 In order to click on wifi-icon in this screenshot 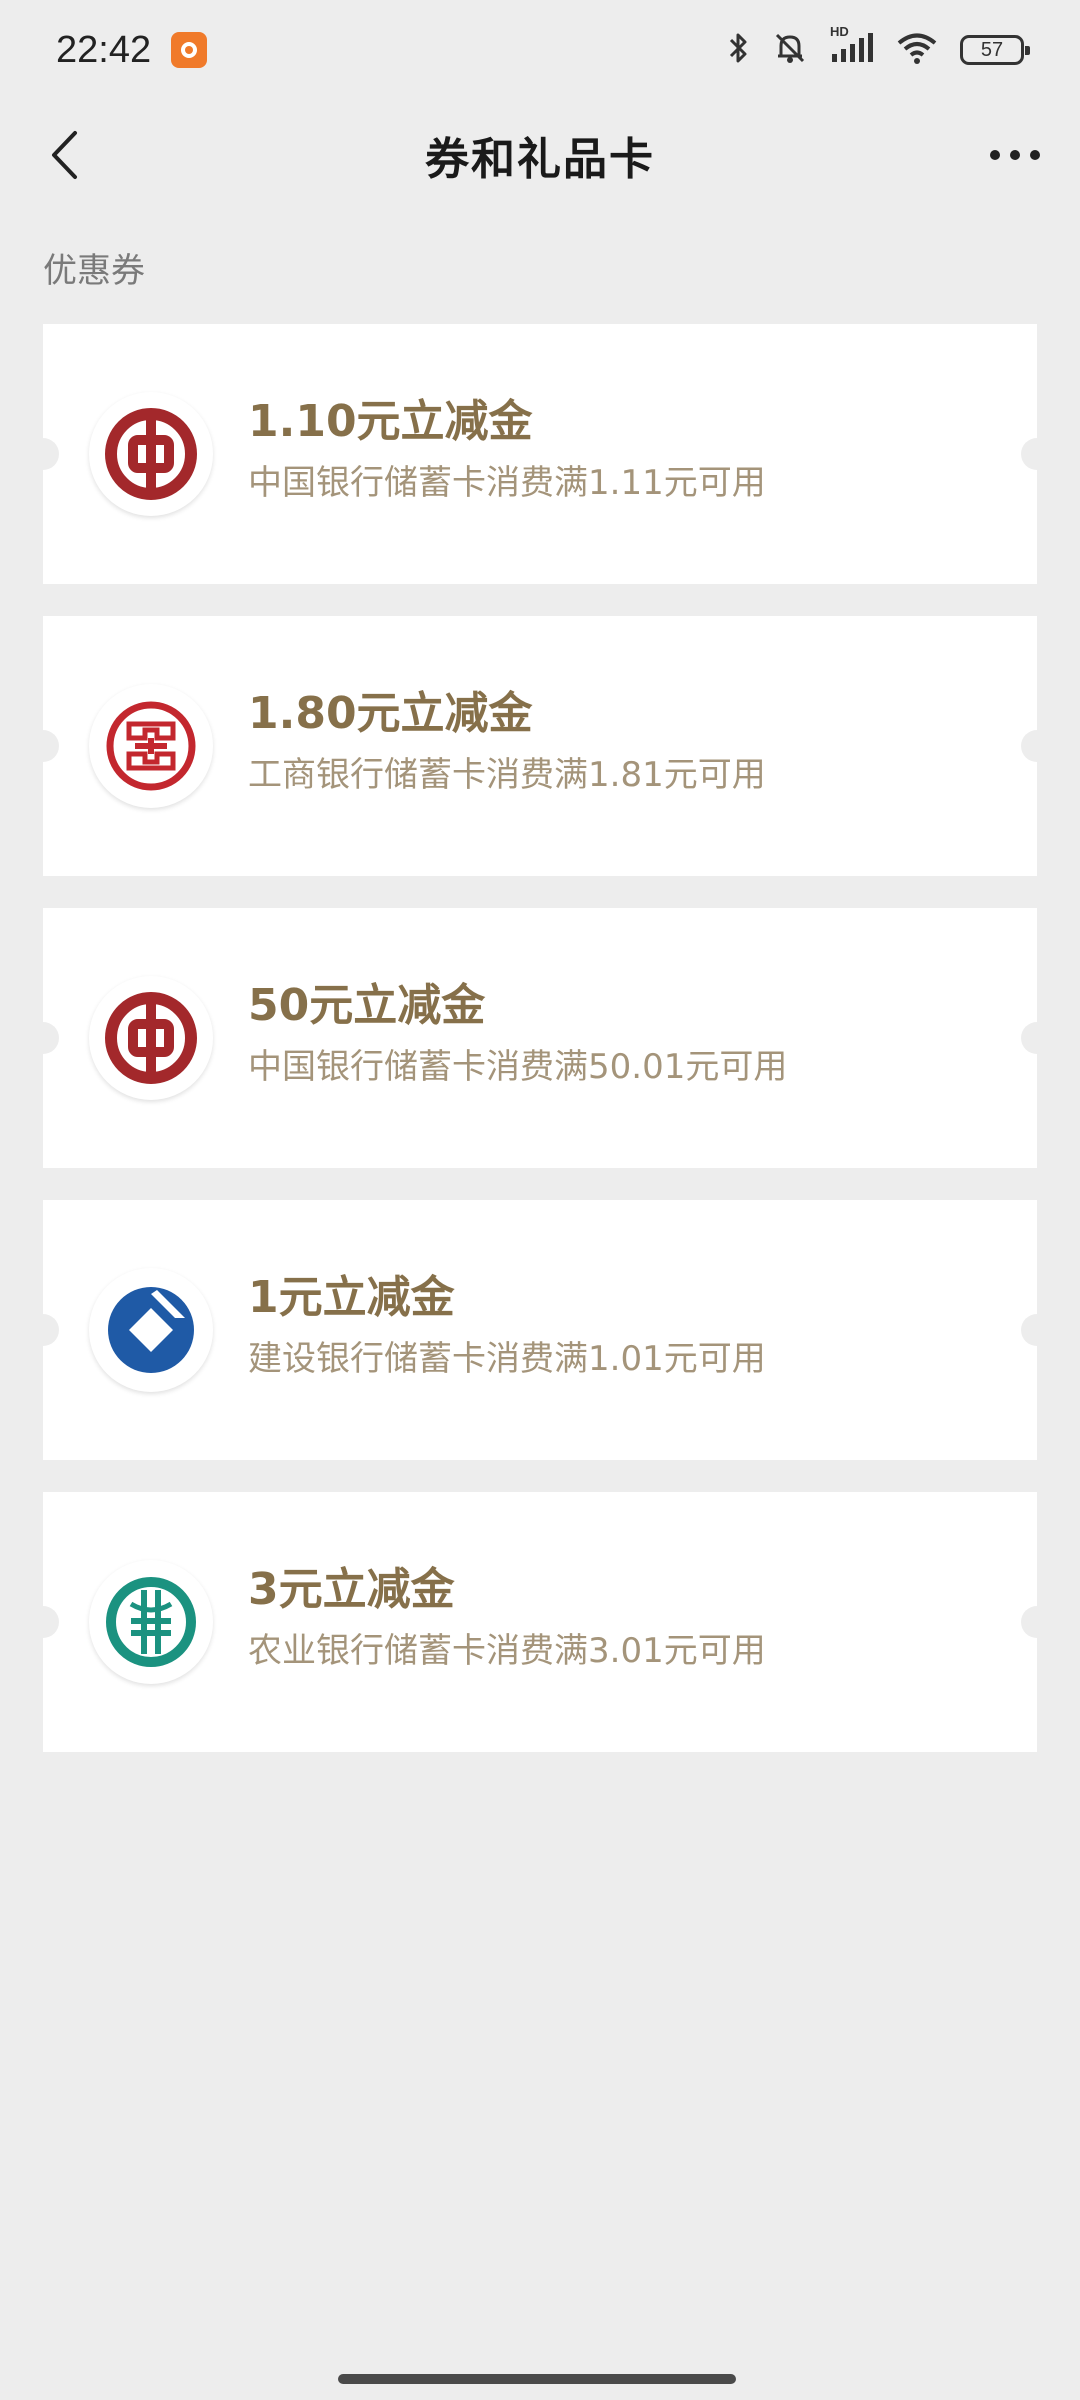, I will do `click(917, 50)`.